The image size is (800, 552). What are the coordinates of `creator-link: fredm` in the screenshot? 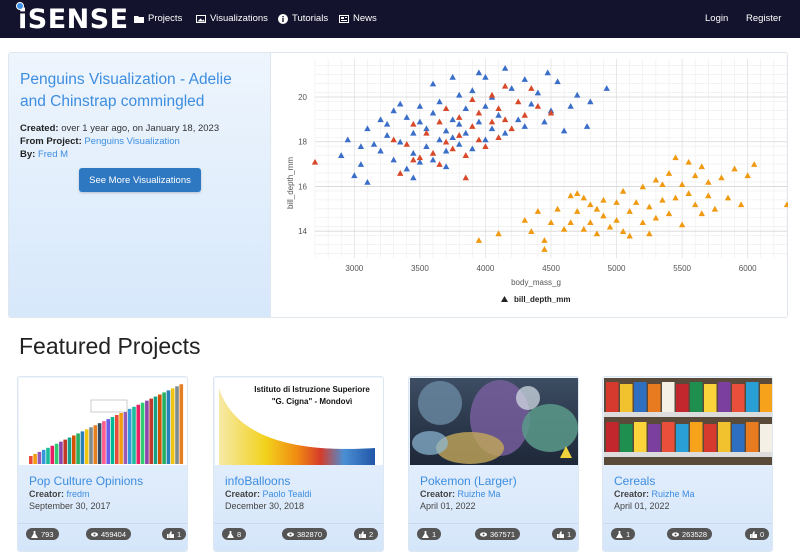 It's located at (78, 494).